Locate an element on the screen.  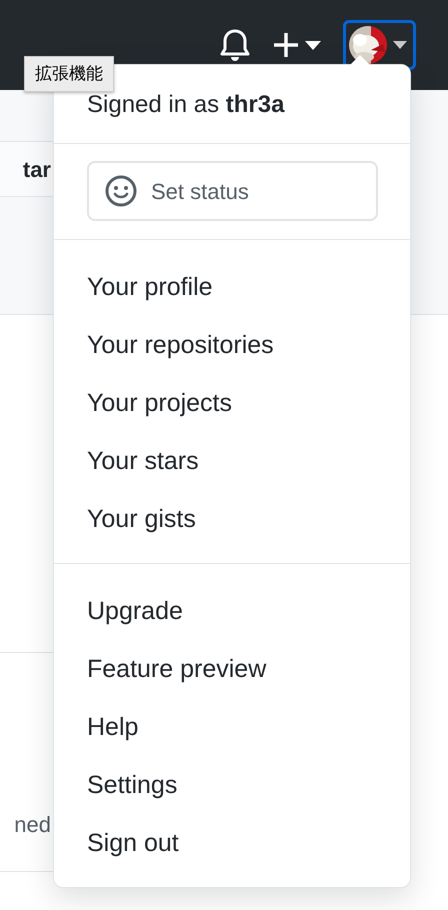
menu-item: Your profile is located at coordinates (232, 287).